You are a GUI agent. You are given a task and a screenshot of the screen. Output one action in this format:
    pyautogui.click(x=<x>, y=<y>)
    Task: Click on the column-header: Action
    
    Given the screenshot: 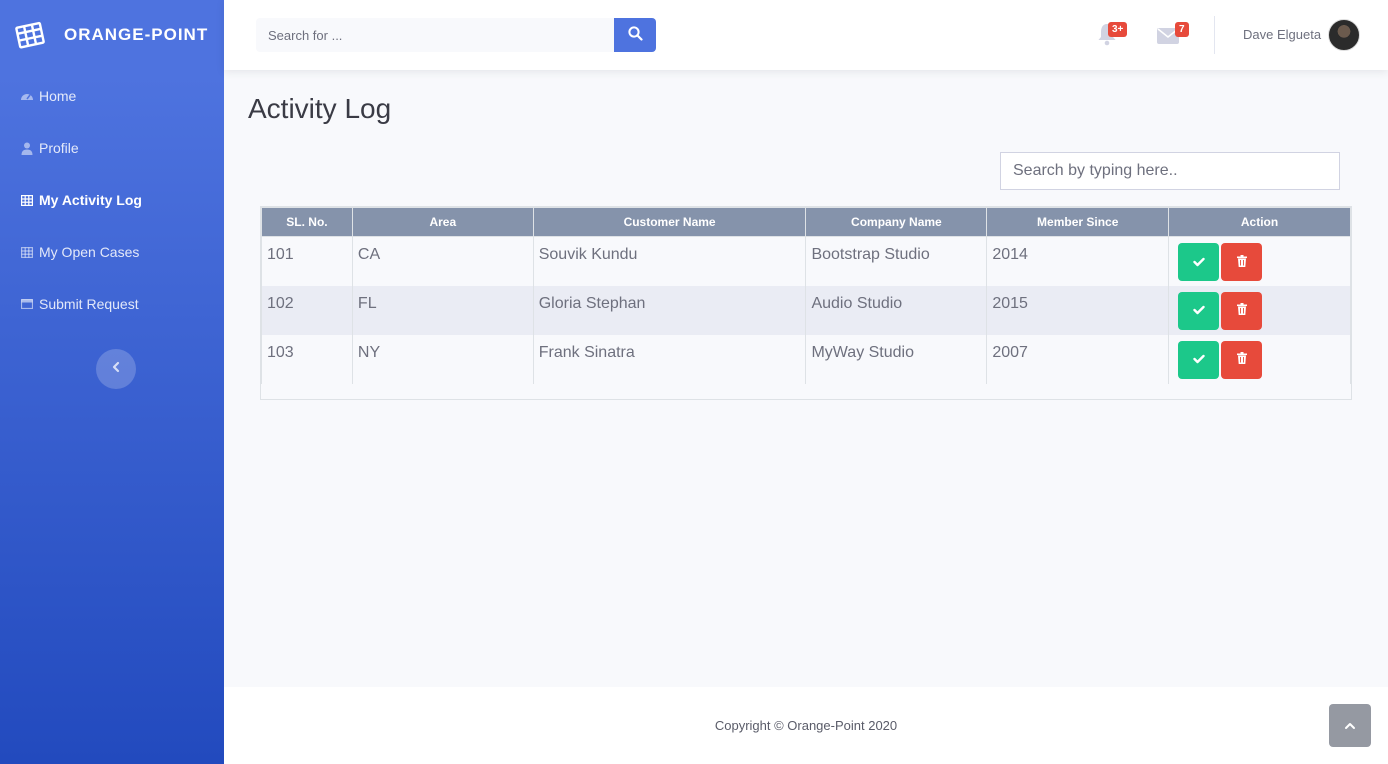 What is the action you would take?
    pyautogui.click(x=1259, y=222)
    